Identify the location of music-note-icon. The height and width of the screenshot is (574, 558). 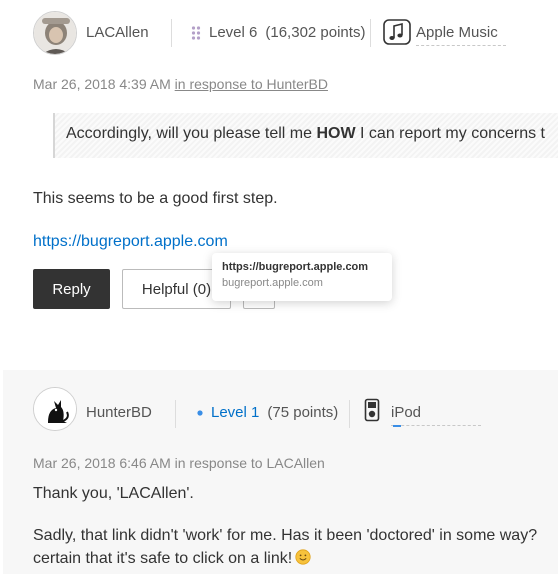
(397, 34).